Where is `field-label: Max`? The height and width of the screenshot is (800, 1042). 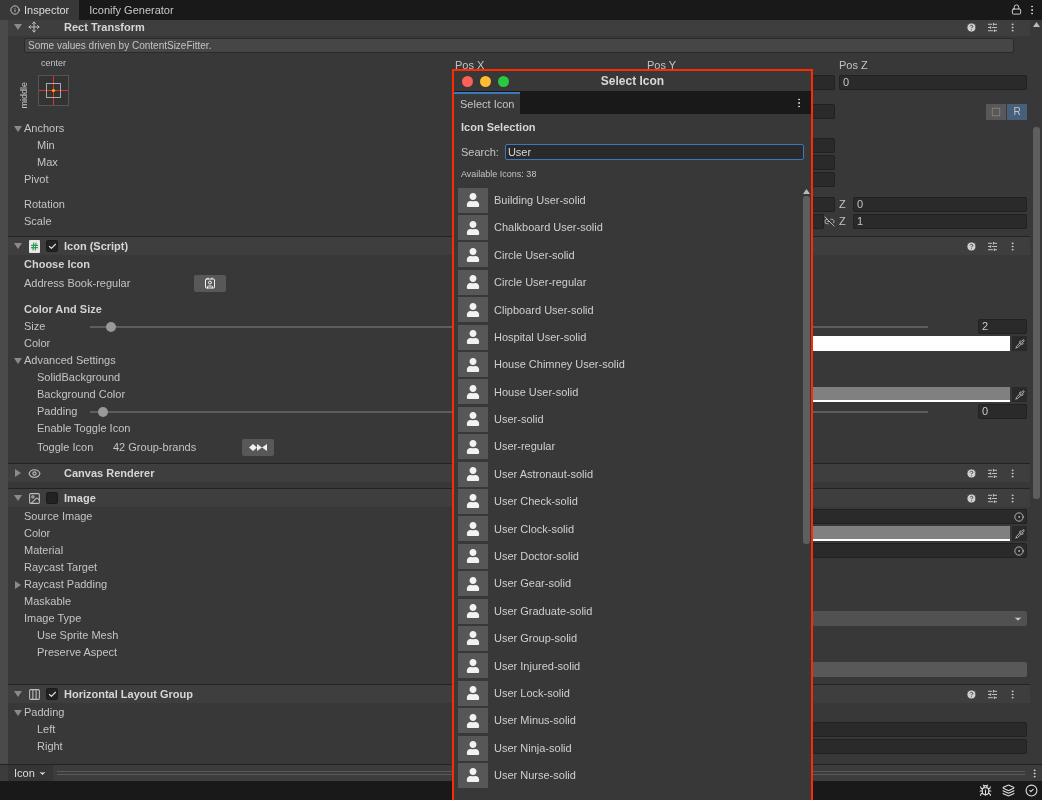 field-label: Max is located at coordinates (48, 163).